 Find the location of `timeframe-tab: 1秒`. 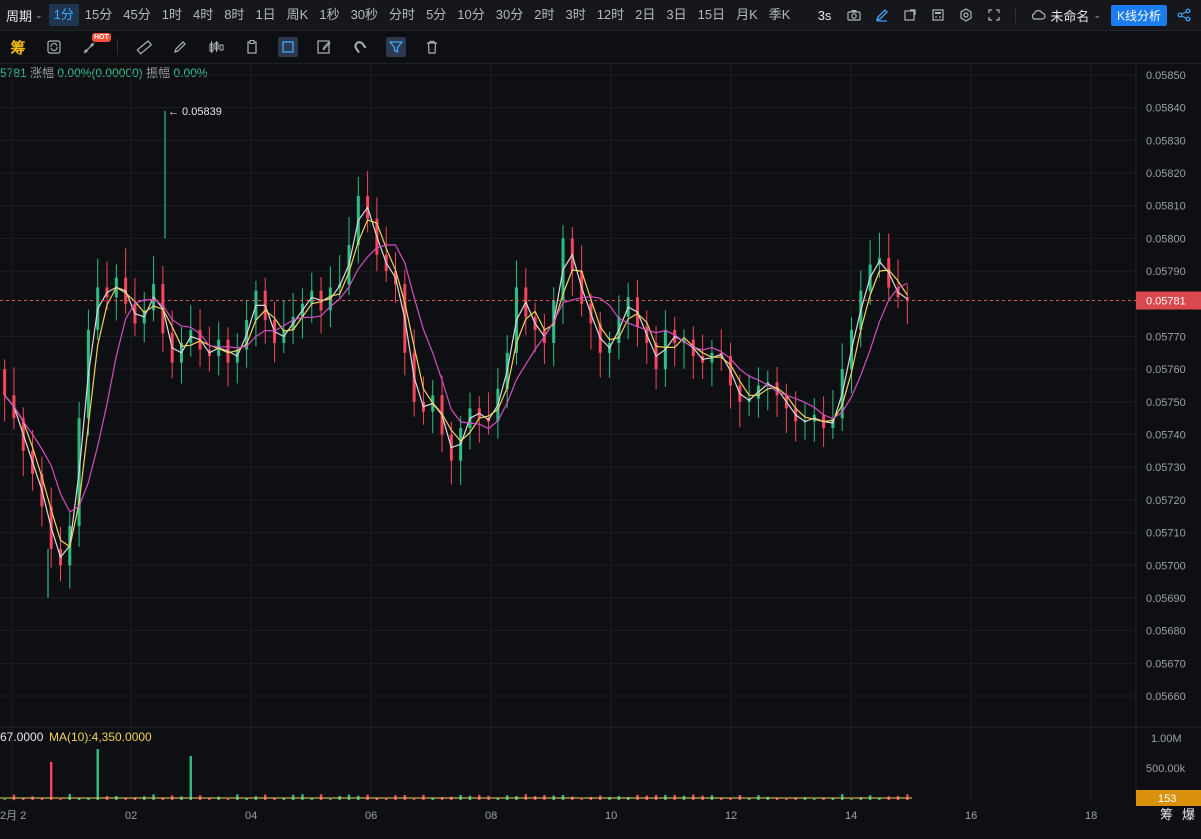

timeframe-tab: 1秒 is located at coordinates (329, 15).